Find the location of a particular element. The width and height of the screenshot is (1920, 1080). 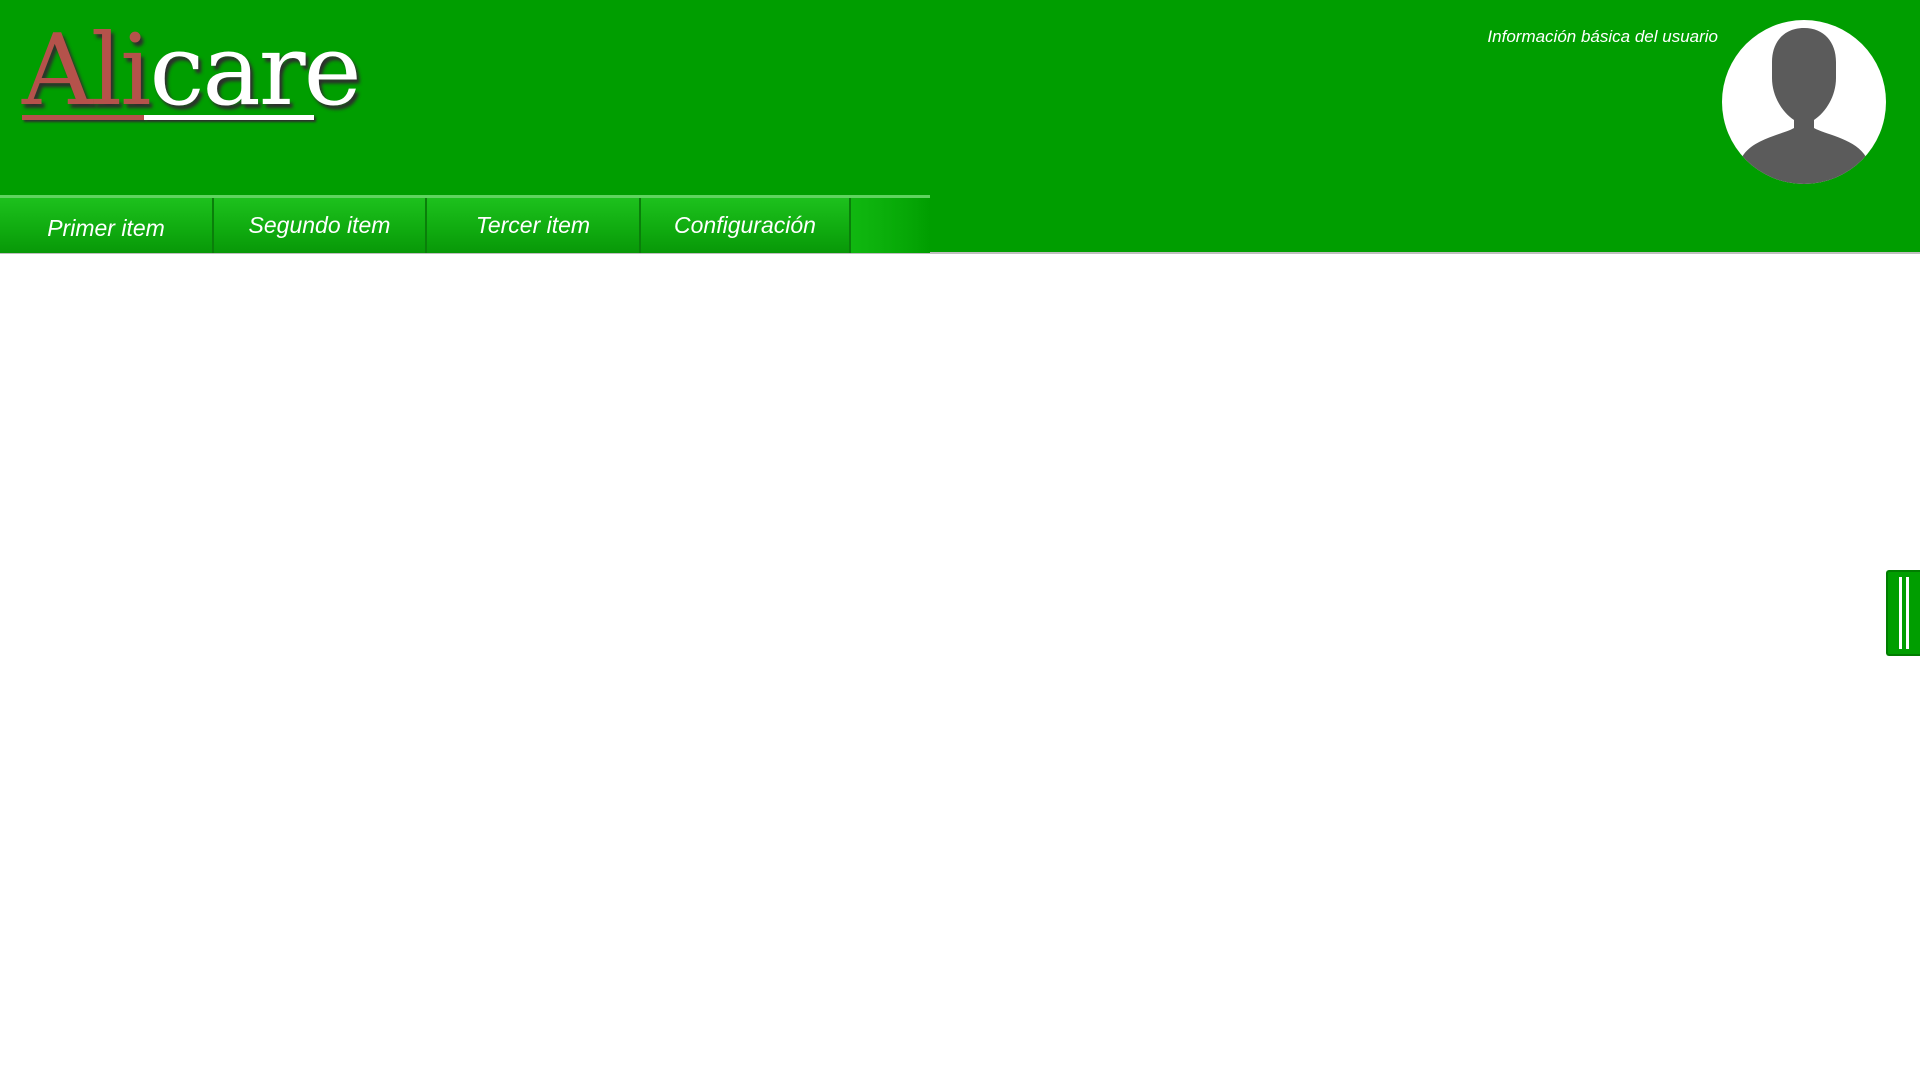

logo-underline is located at coordinates (168, 117).